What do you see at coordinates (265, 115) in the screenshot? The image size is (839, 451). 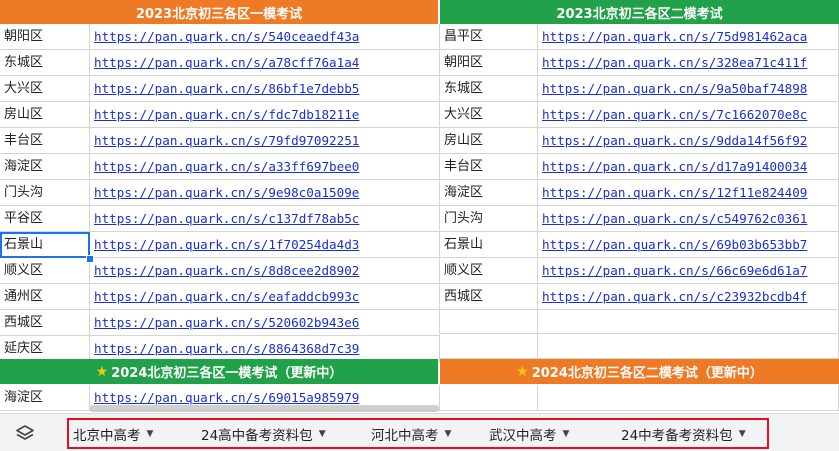 I see `link-cell: https://pan.quark.cn/s/fdc7db18211e` at bounding box center [265, 115].